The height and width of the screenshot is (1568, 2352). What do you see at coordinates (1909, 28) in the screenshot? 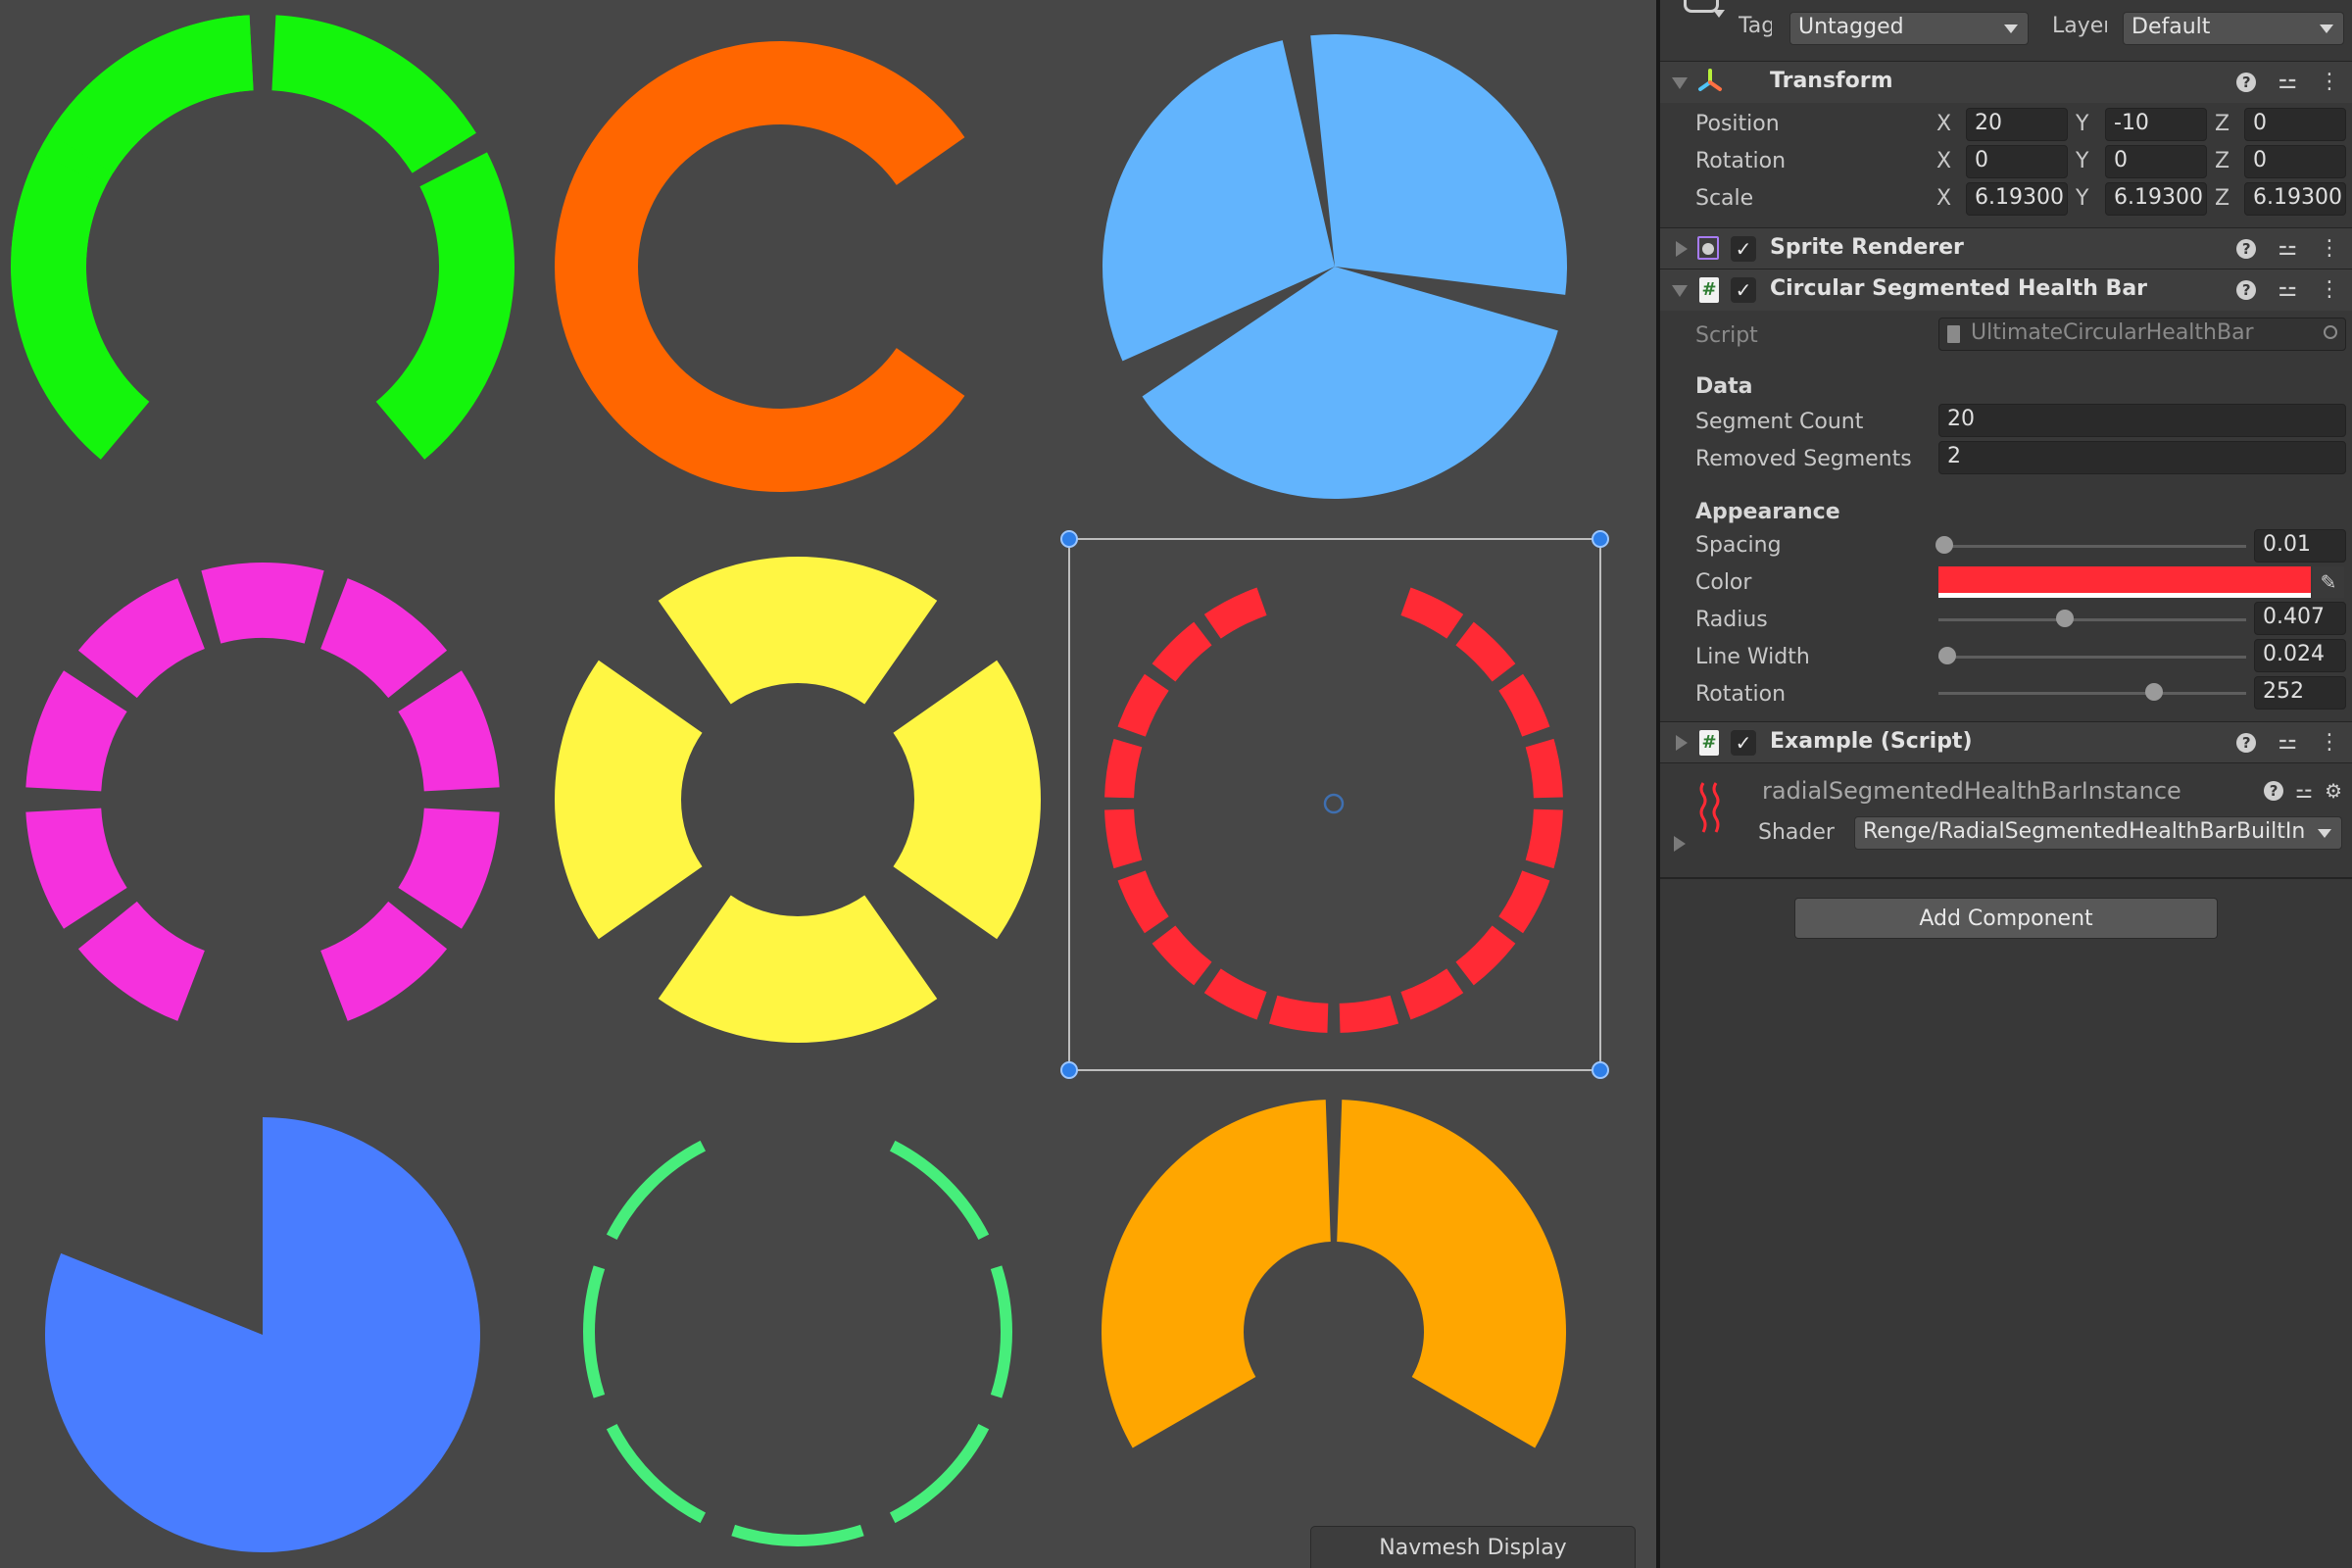
I see `tag-dropdown: Untagged` at bounding box center [1909, 28].